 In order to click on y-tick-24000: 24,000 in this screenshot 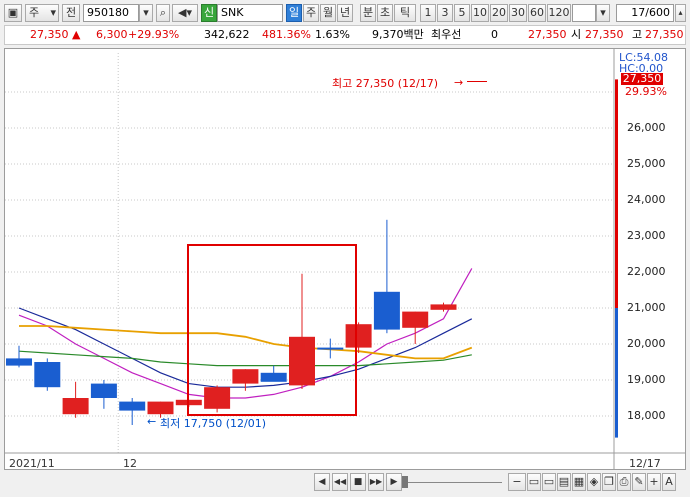, I will do `click(646, 199)`.